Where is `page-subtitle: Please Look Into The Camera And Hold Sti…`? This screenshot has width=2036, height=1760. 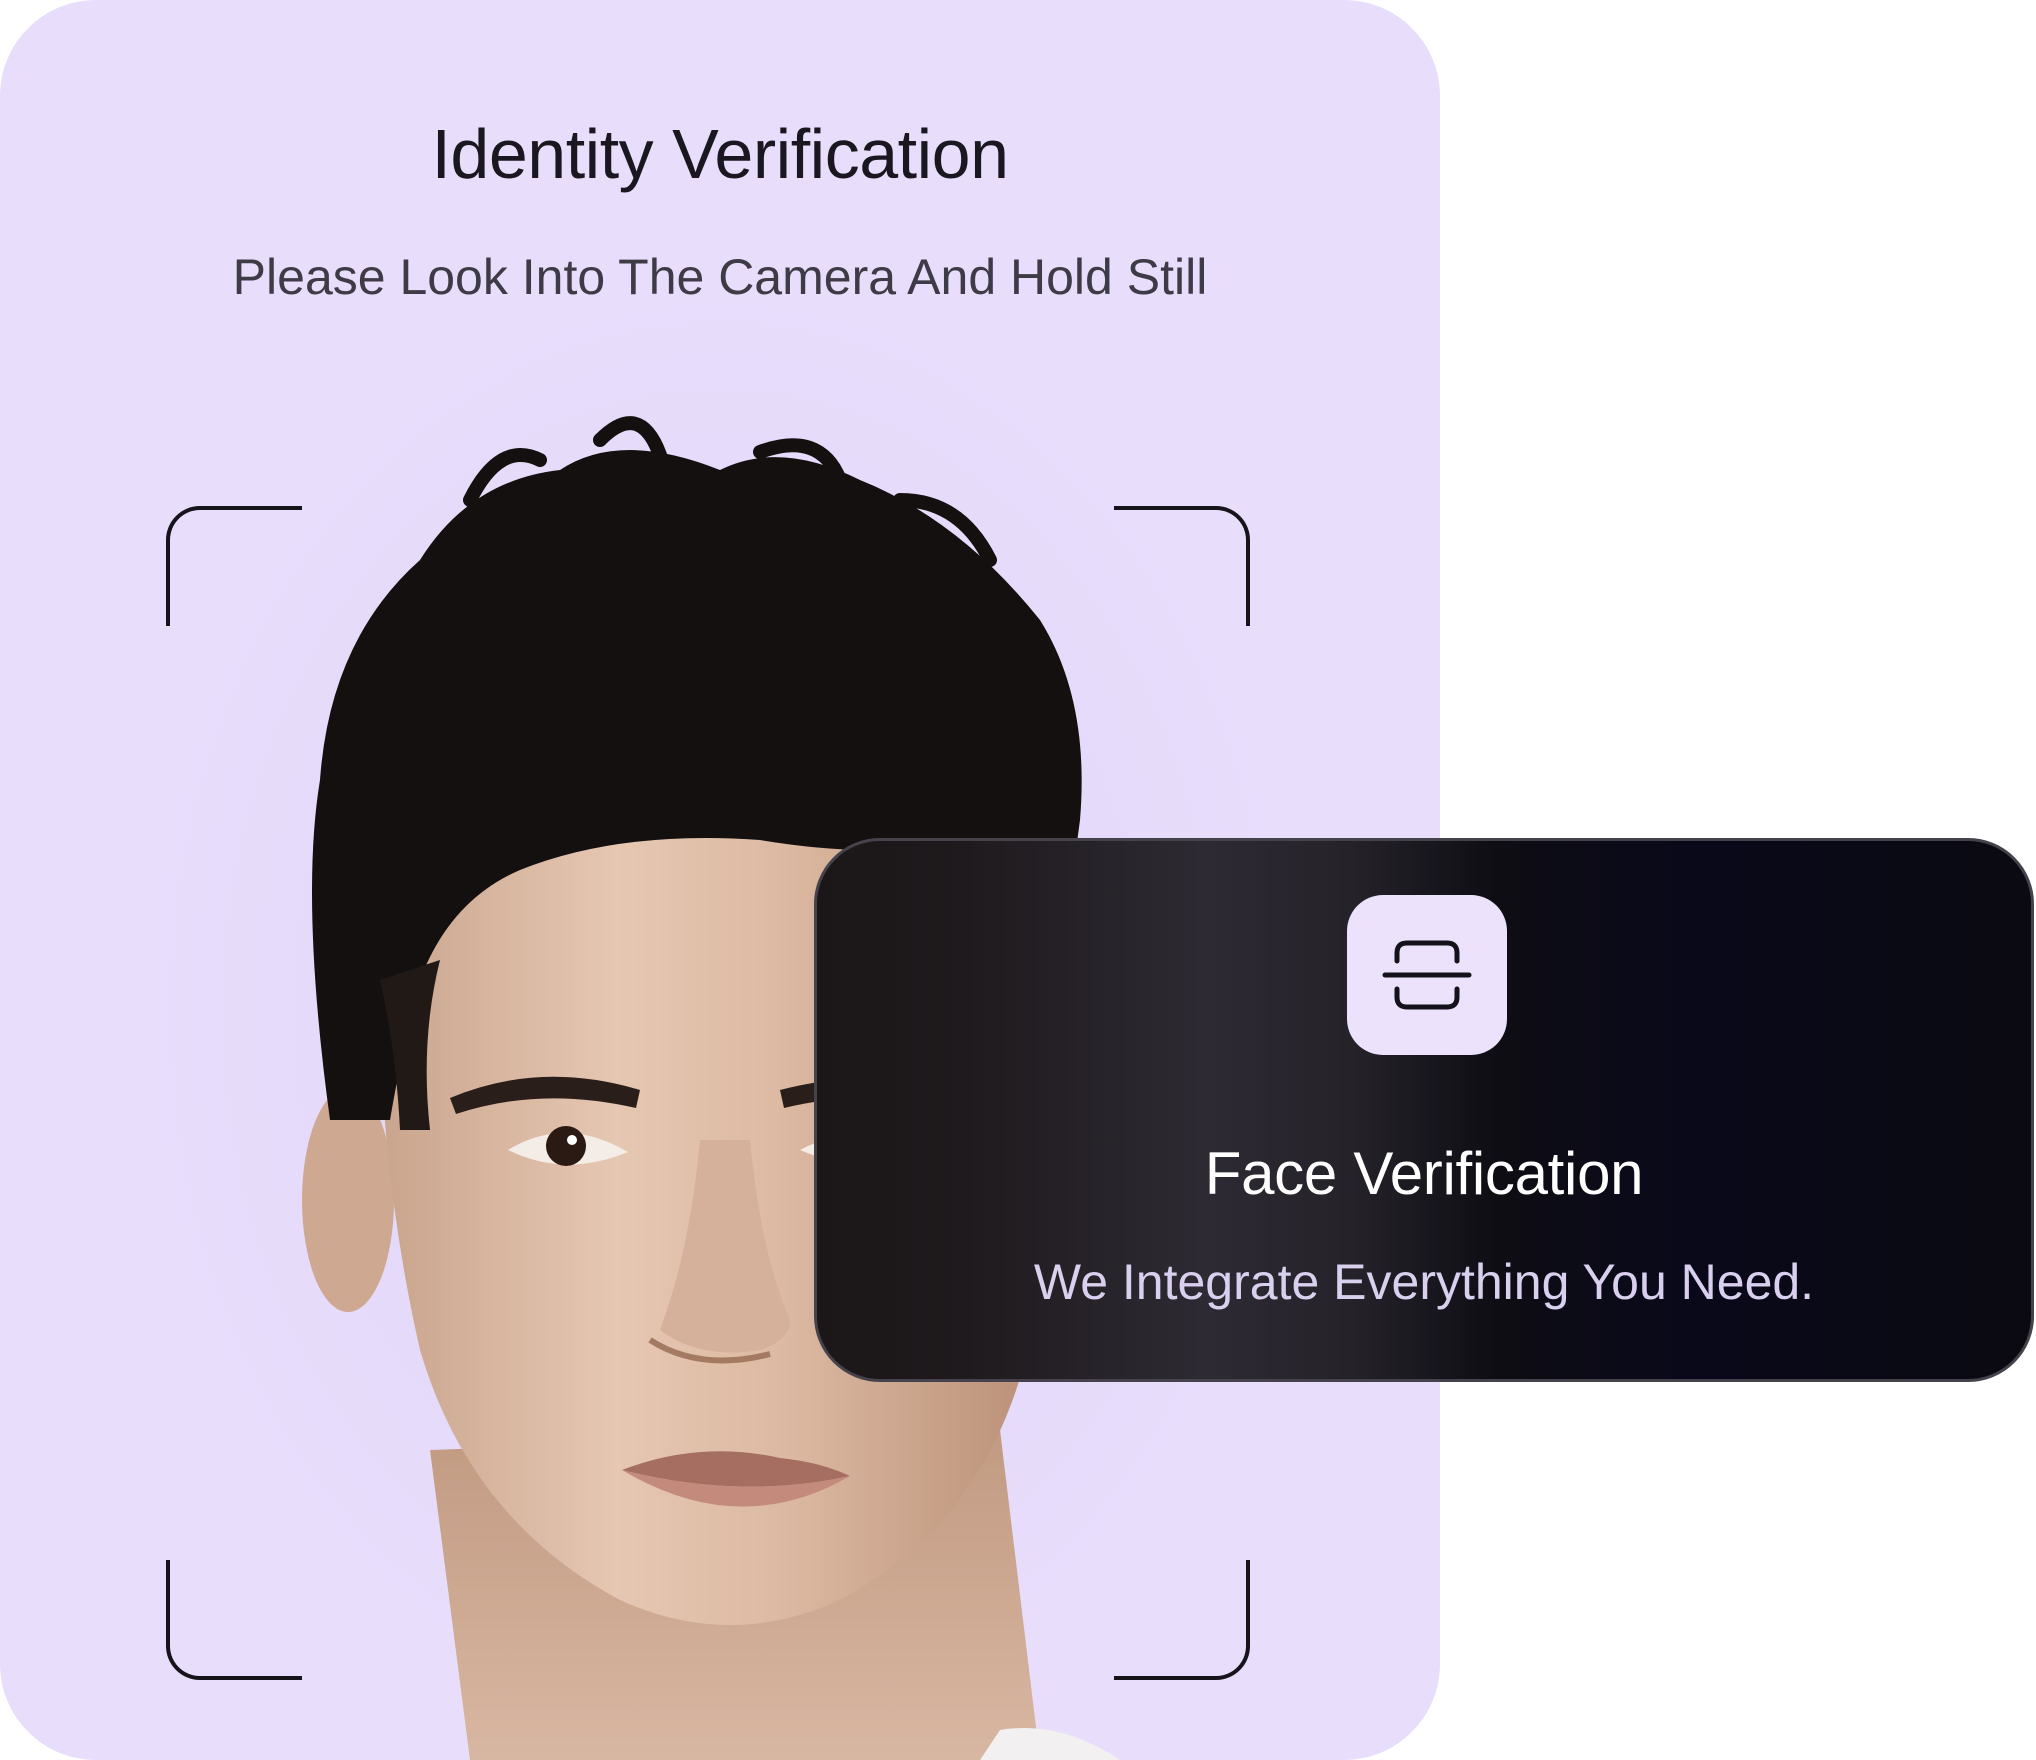 page-subtitle: Please Look Into The Camera And Hold Sti… is located at coordinates (720, 277).